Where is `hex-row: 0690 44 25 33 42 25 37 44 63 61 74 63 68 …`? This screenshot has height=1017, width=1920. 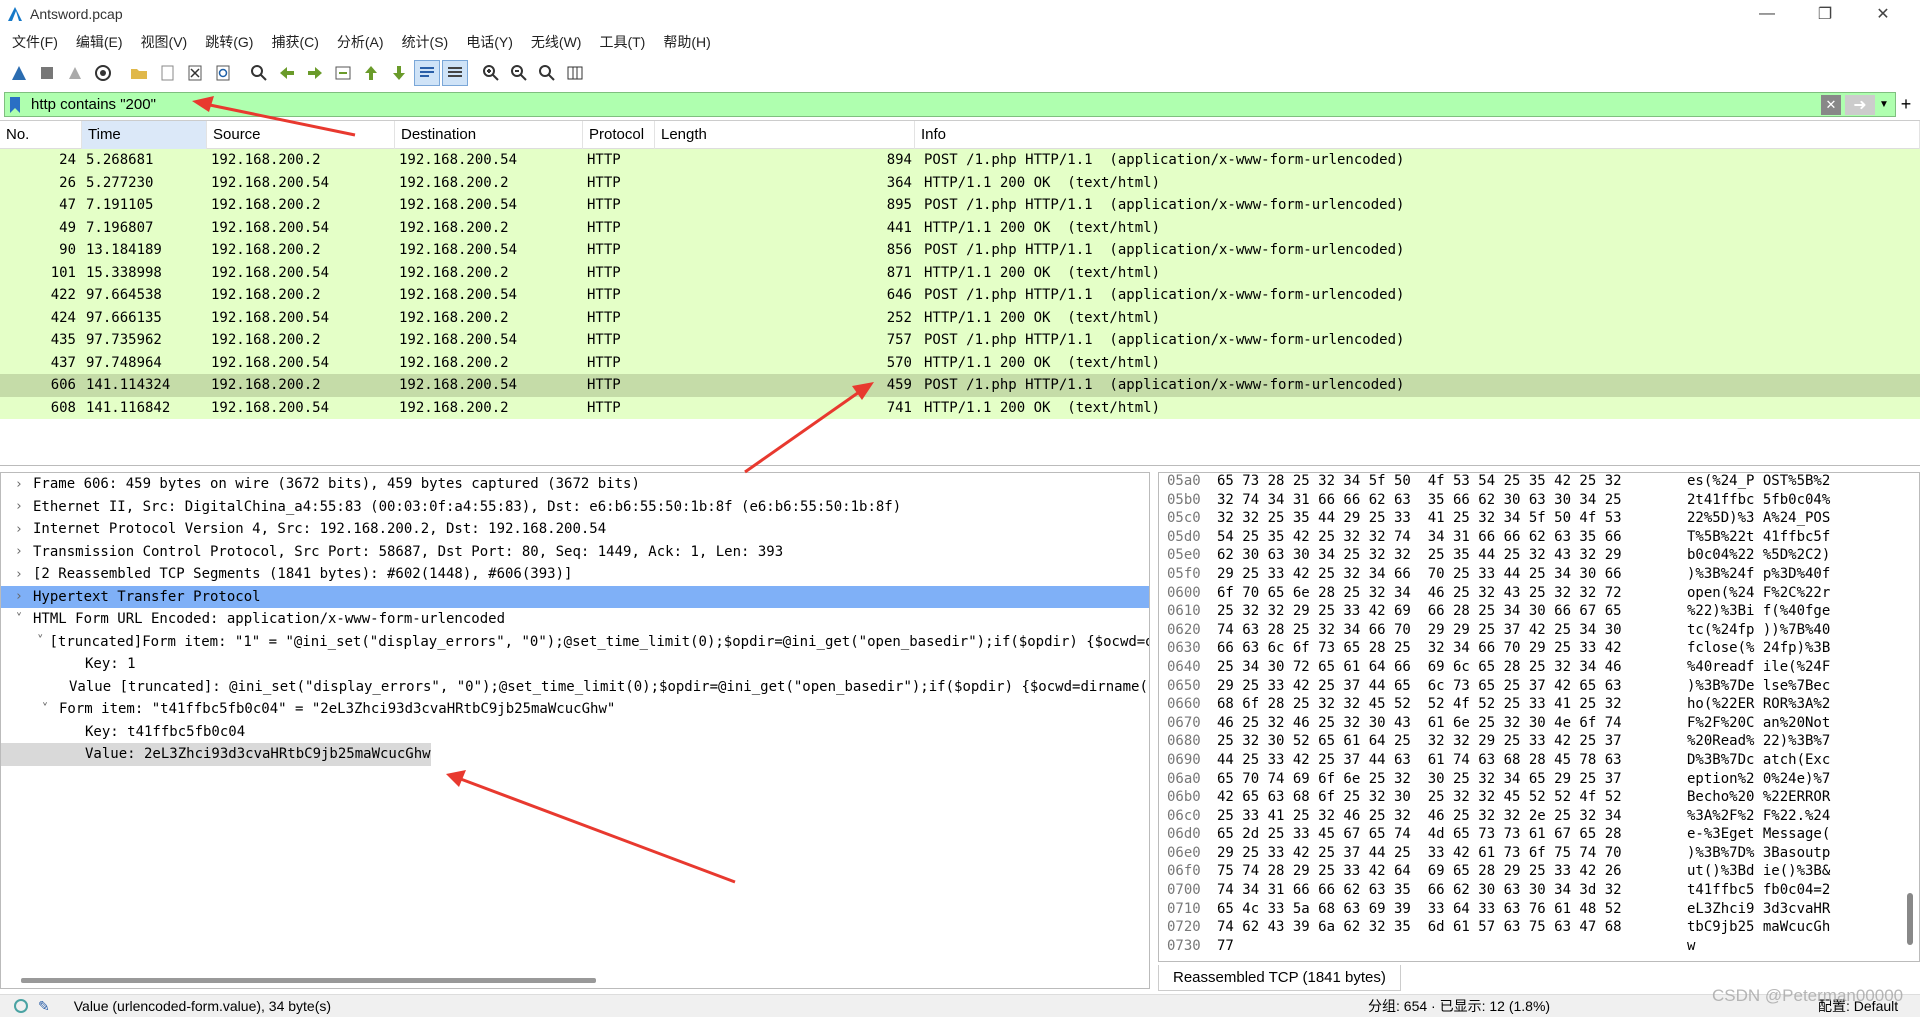 hex-row: 0690 44 25 33 42 25 37 44 63 61 74 63 68 … is located at coordinates (1539, 761).